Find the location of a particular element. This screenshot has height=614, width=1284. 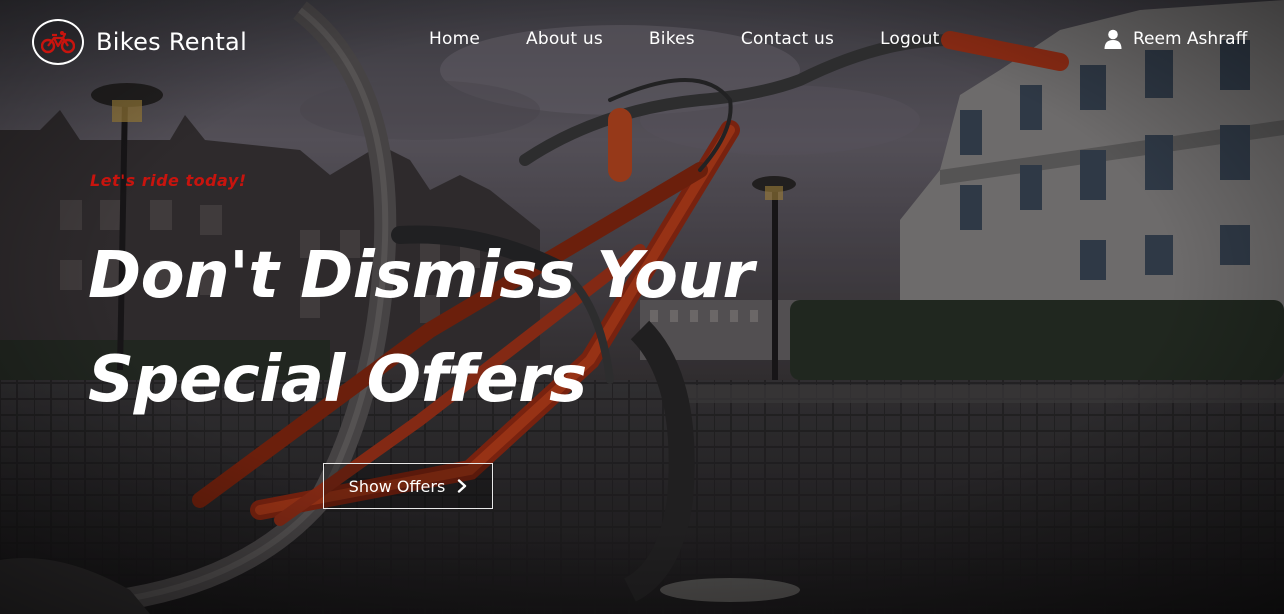

main-menu: Home About us Bikes Contact us Logout is located at coordinates (684, 39).